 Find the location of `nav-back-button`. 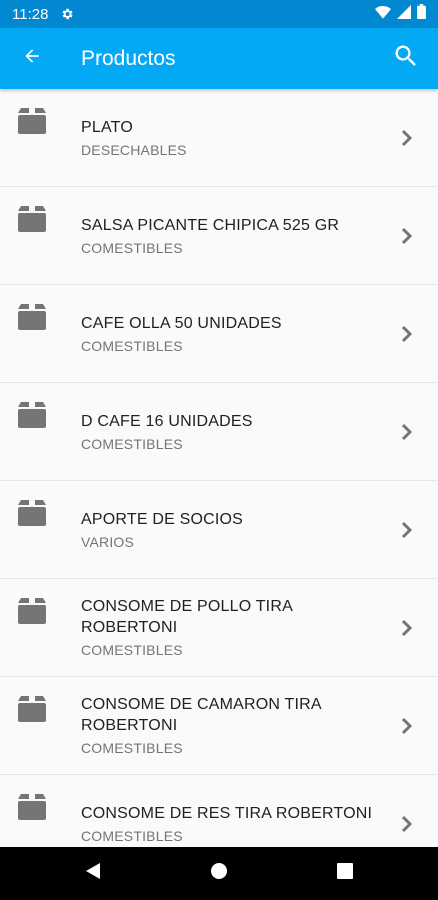

nav-back-button is located at coordinates (93, 873).